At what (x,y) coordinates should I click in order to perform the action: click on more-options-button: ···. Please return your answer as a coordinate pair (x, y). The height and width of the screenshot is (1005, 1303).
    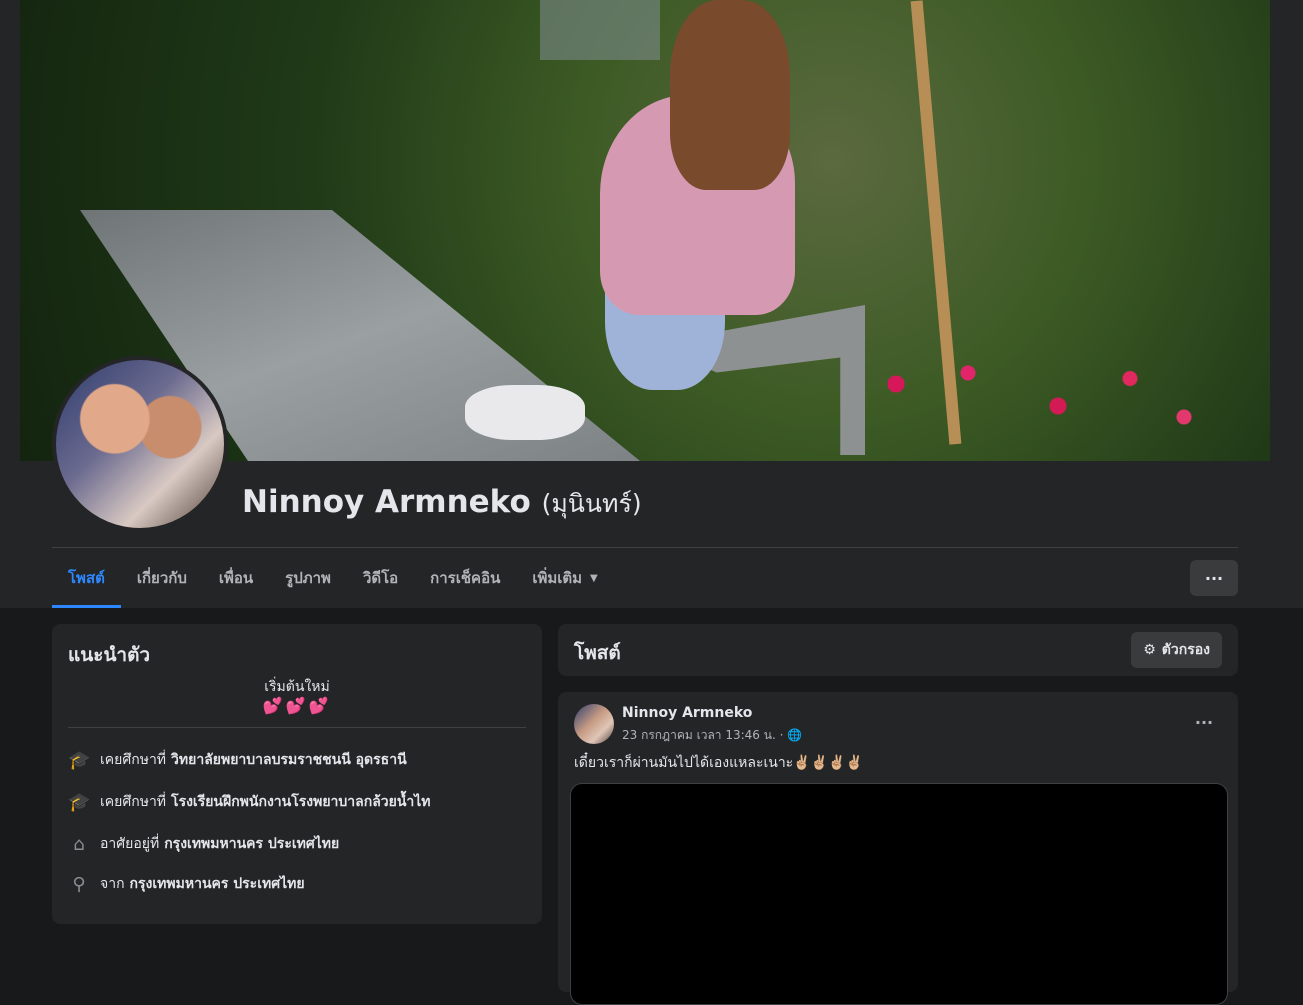
    Looking at the image, I should click on (1214, 578).